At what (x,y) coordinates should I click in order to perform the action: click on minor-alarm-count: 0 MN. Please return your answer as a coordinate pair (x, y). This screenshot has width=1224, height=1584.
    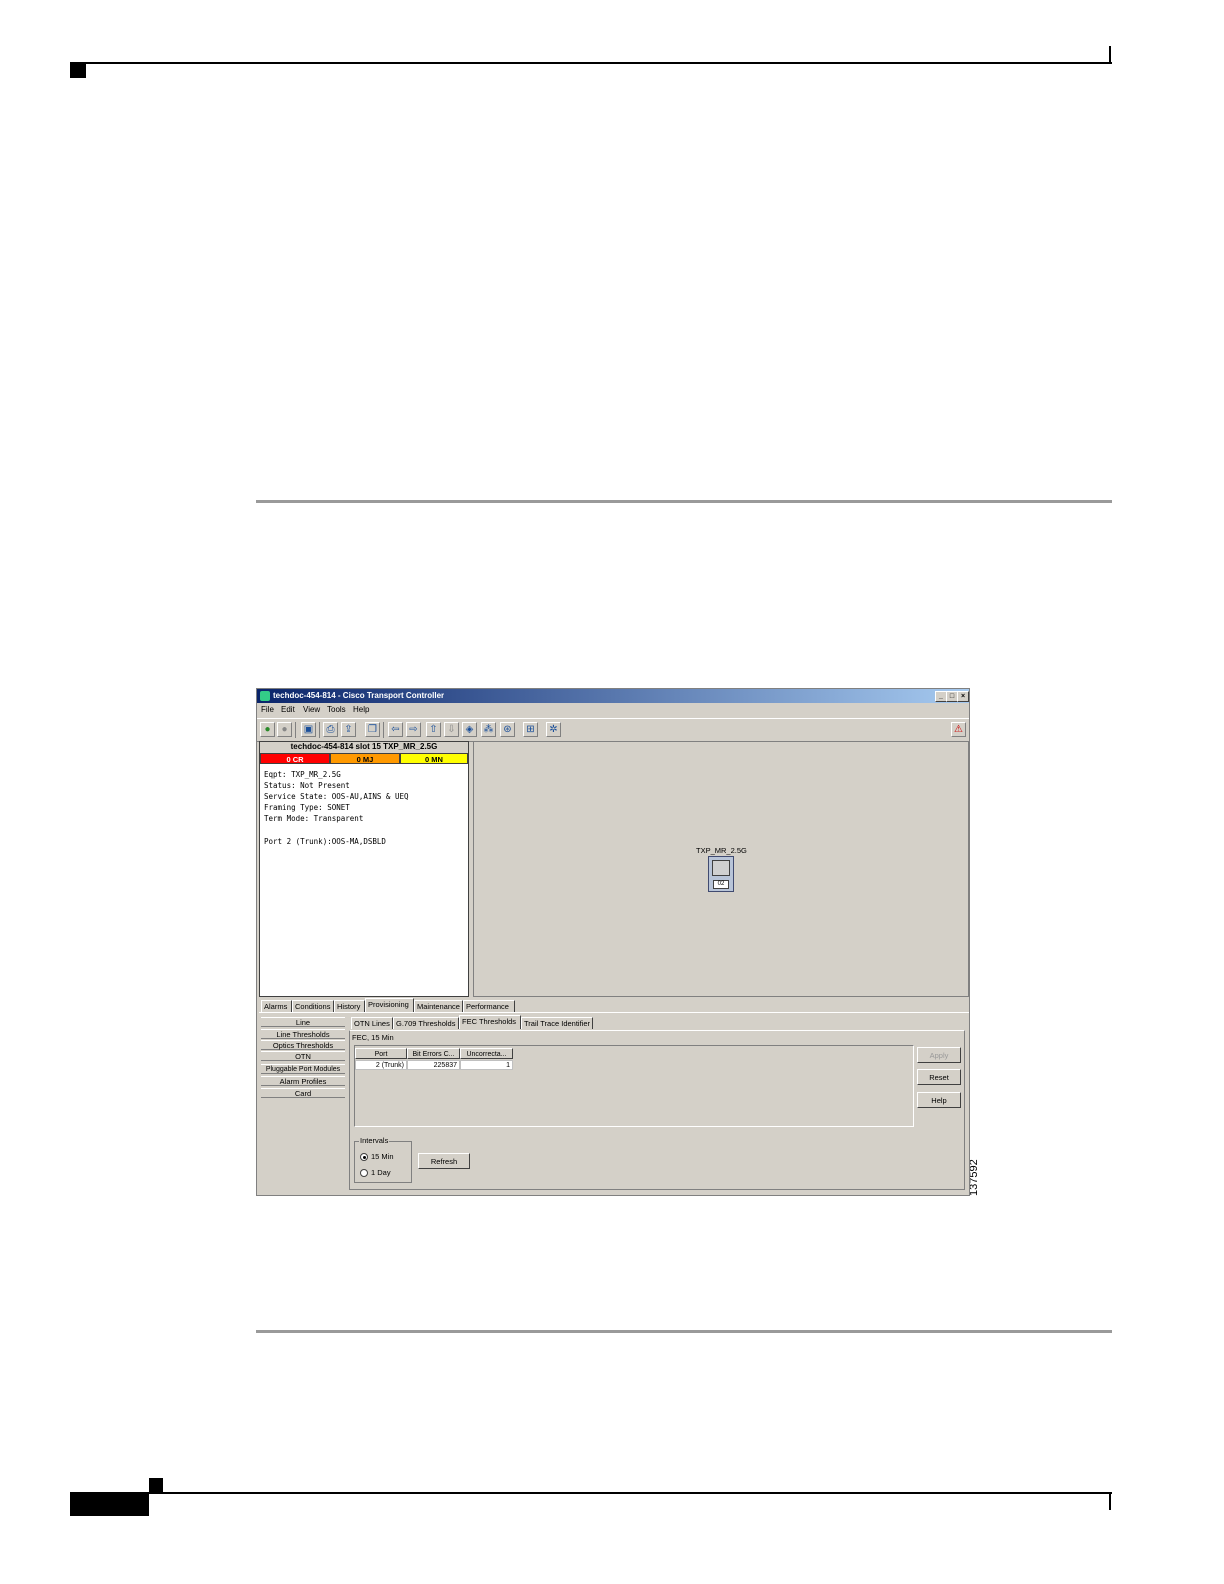
    Looking at the image, I should click on (434, 758).